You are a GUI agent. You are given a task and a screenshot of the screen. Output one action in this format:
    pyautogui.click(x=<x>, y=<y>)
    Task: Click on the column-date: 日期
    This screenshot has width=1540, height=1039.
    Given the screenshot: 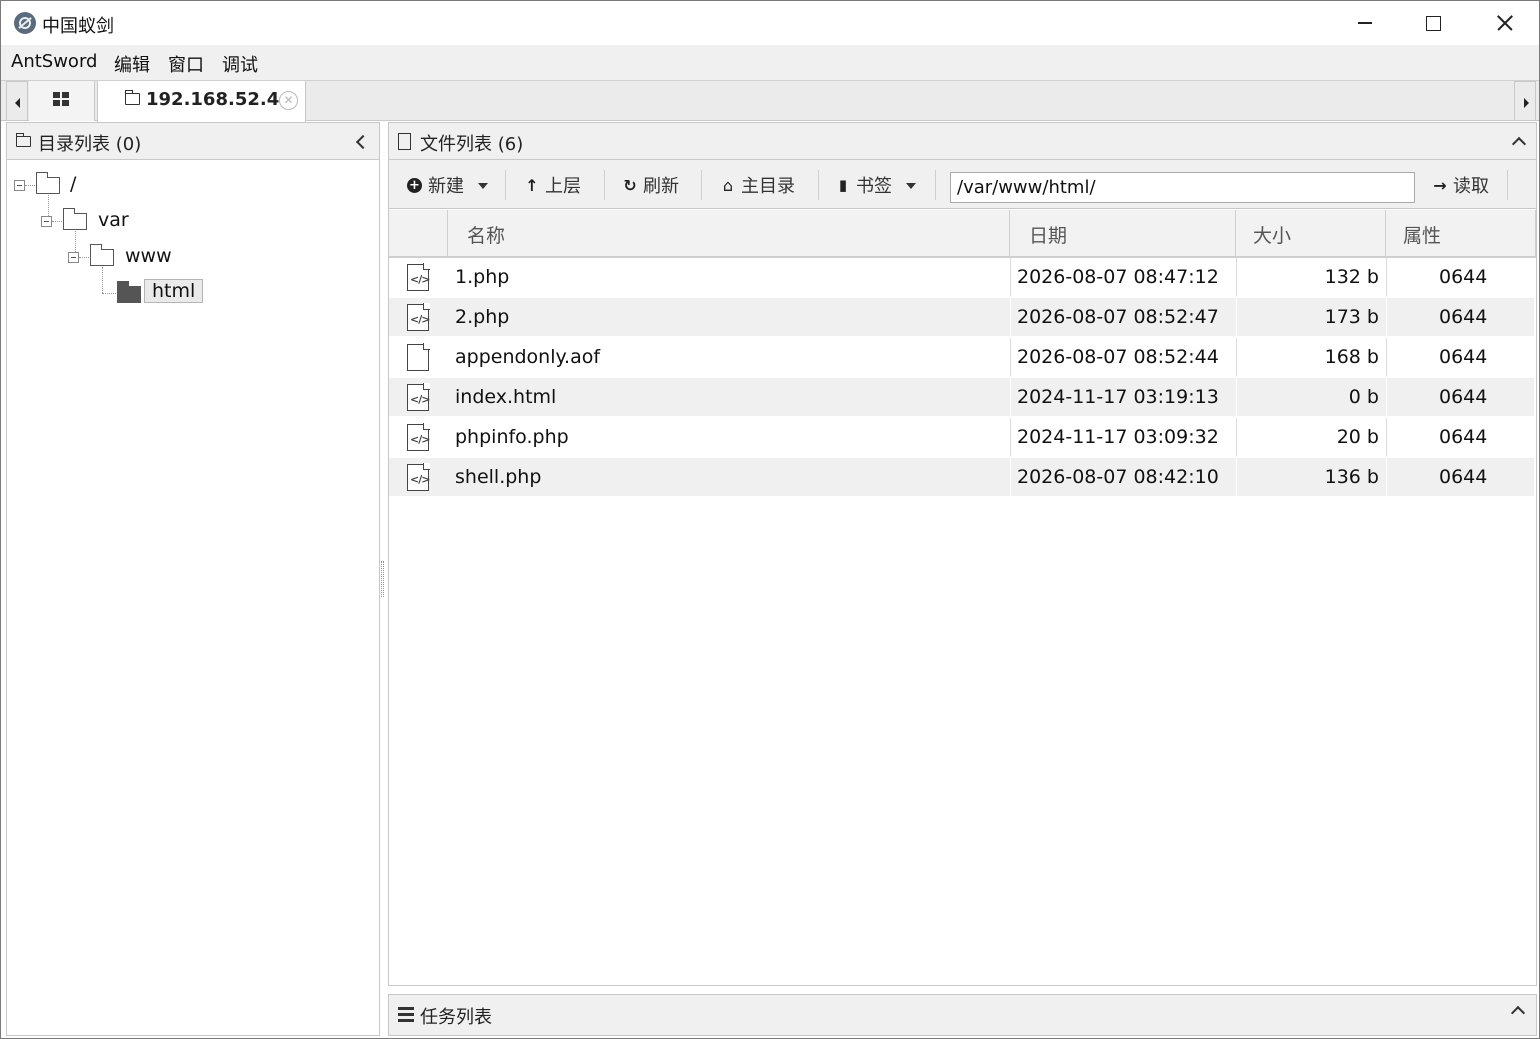 What is the action you would take?
    pyautogui.click(x=1123, y=233)
    